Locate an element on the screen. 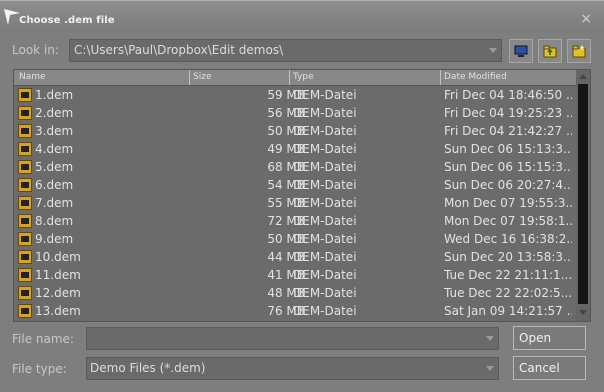 This screenshot has width=604, height=392. file-name-cell: 8.dem is located at coordinates (54, 221).